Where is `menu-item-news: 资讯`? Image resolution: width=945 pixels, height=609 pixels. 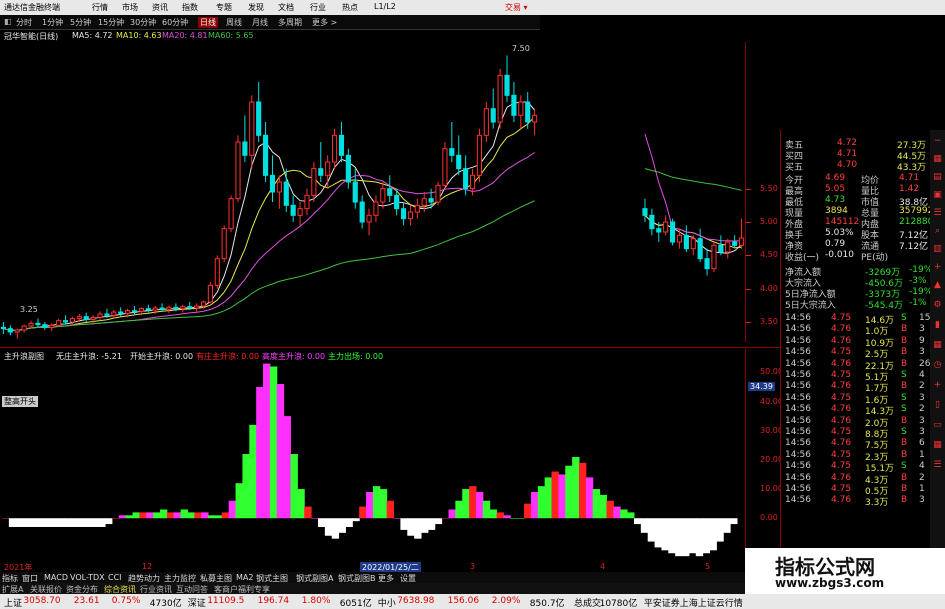
menu-item-news: 资讯 is located at coordinates (160, 7).